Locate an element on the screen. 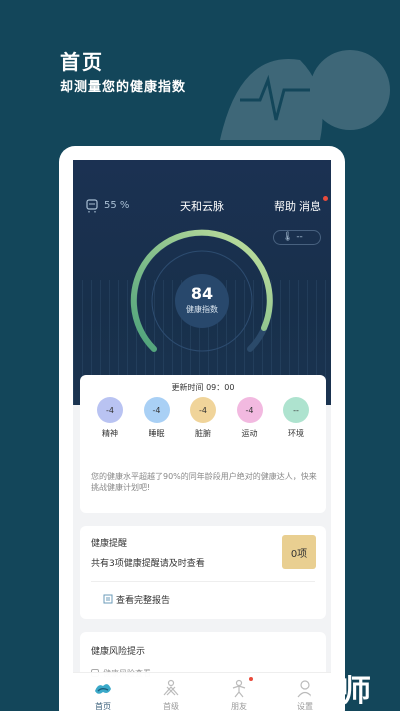 Image resolution: width=400 pixels, height=711 pixels. promo-subtitle: 却测量您的健康指数 is located at coordinates (123, 87).